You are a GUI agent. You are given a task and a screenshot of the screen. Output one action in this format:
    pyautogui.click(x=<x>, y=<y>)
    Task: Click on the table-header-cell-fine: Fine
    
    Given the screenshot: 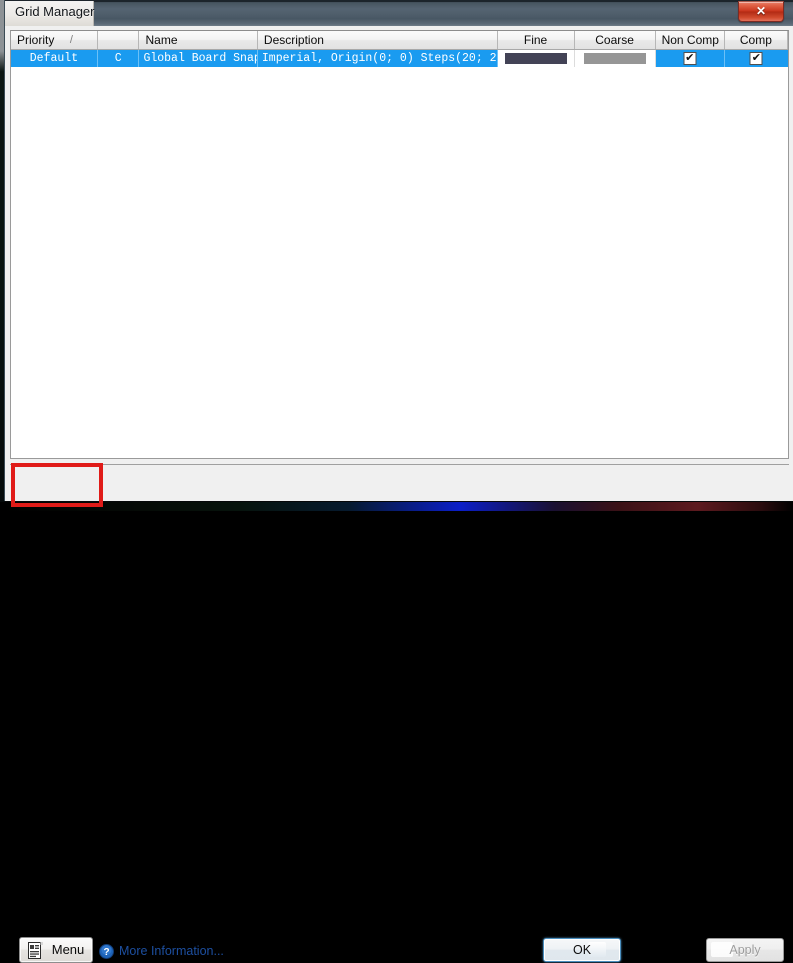 What is the action you would take?
    pyautogui.click(x=536, y=40)
    